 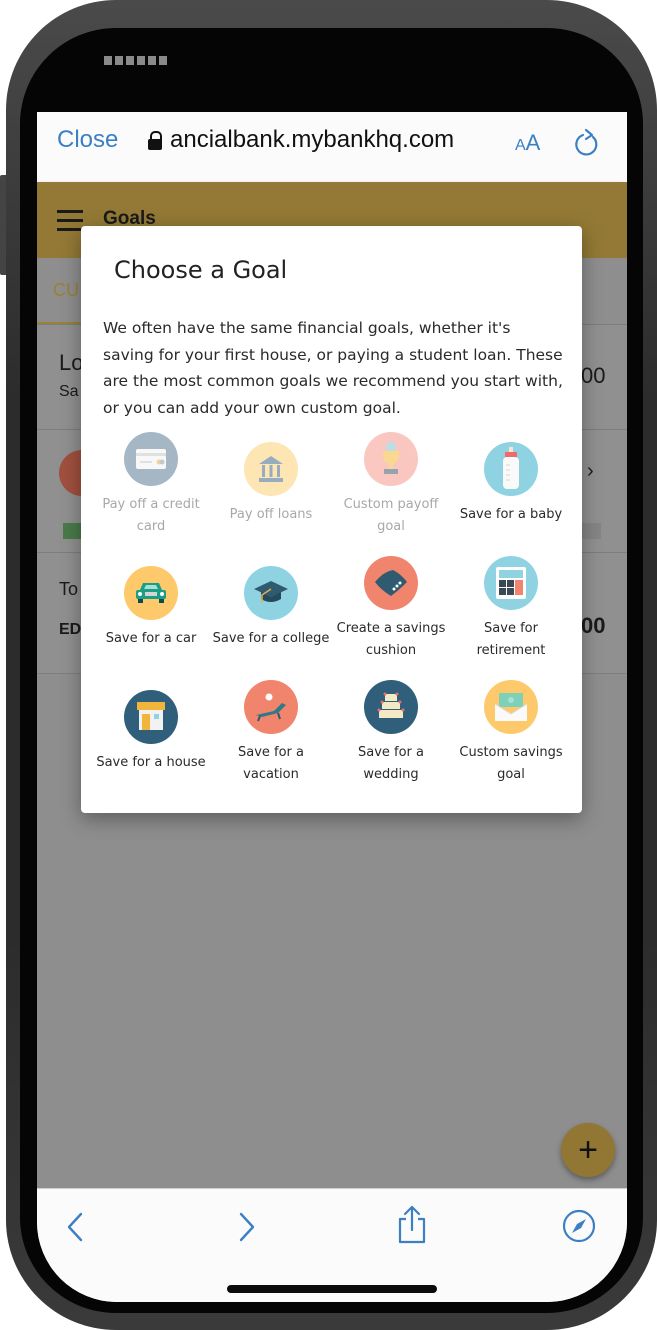 What do you see at coordinates (391, 618) in the screenshot?
I see `goal-create-savings-cushion: Create a savings cushion` at bounding box center [391, 618].